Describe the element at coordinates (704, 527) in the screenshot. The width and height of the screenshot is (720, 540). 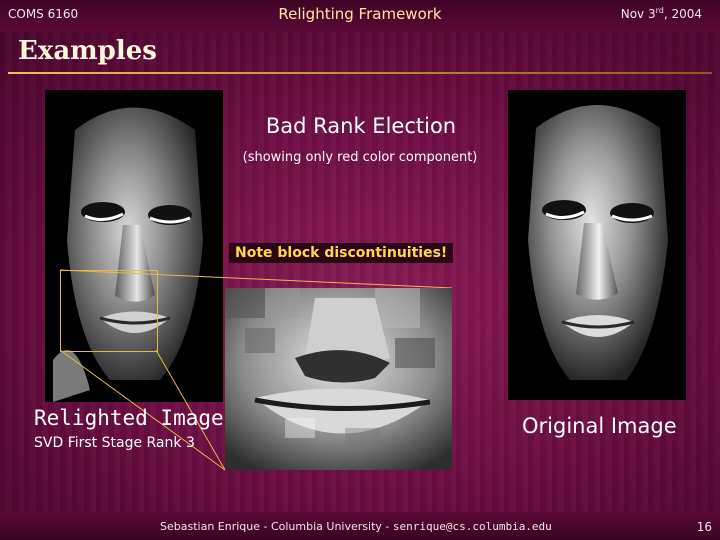
I see `page-number: 16` at that location.